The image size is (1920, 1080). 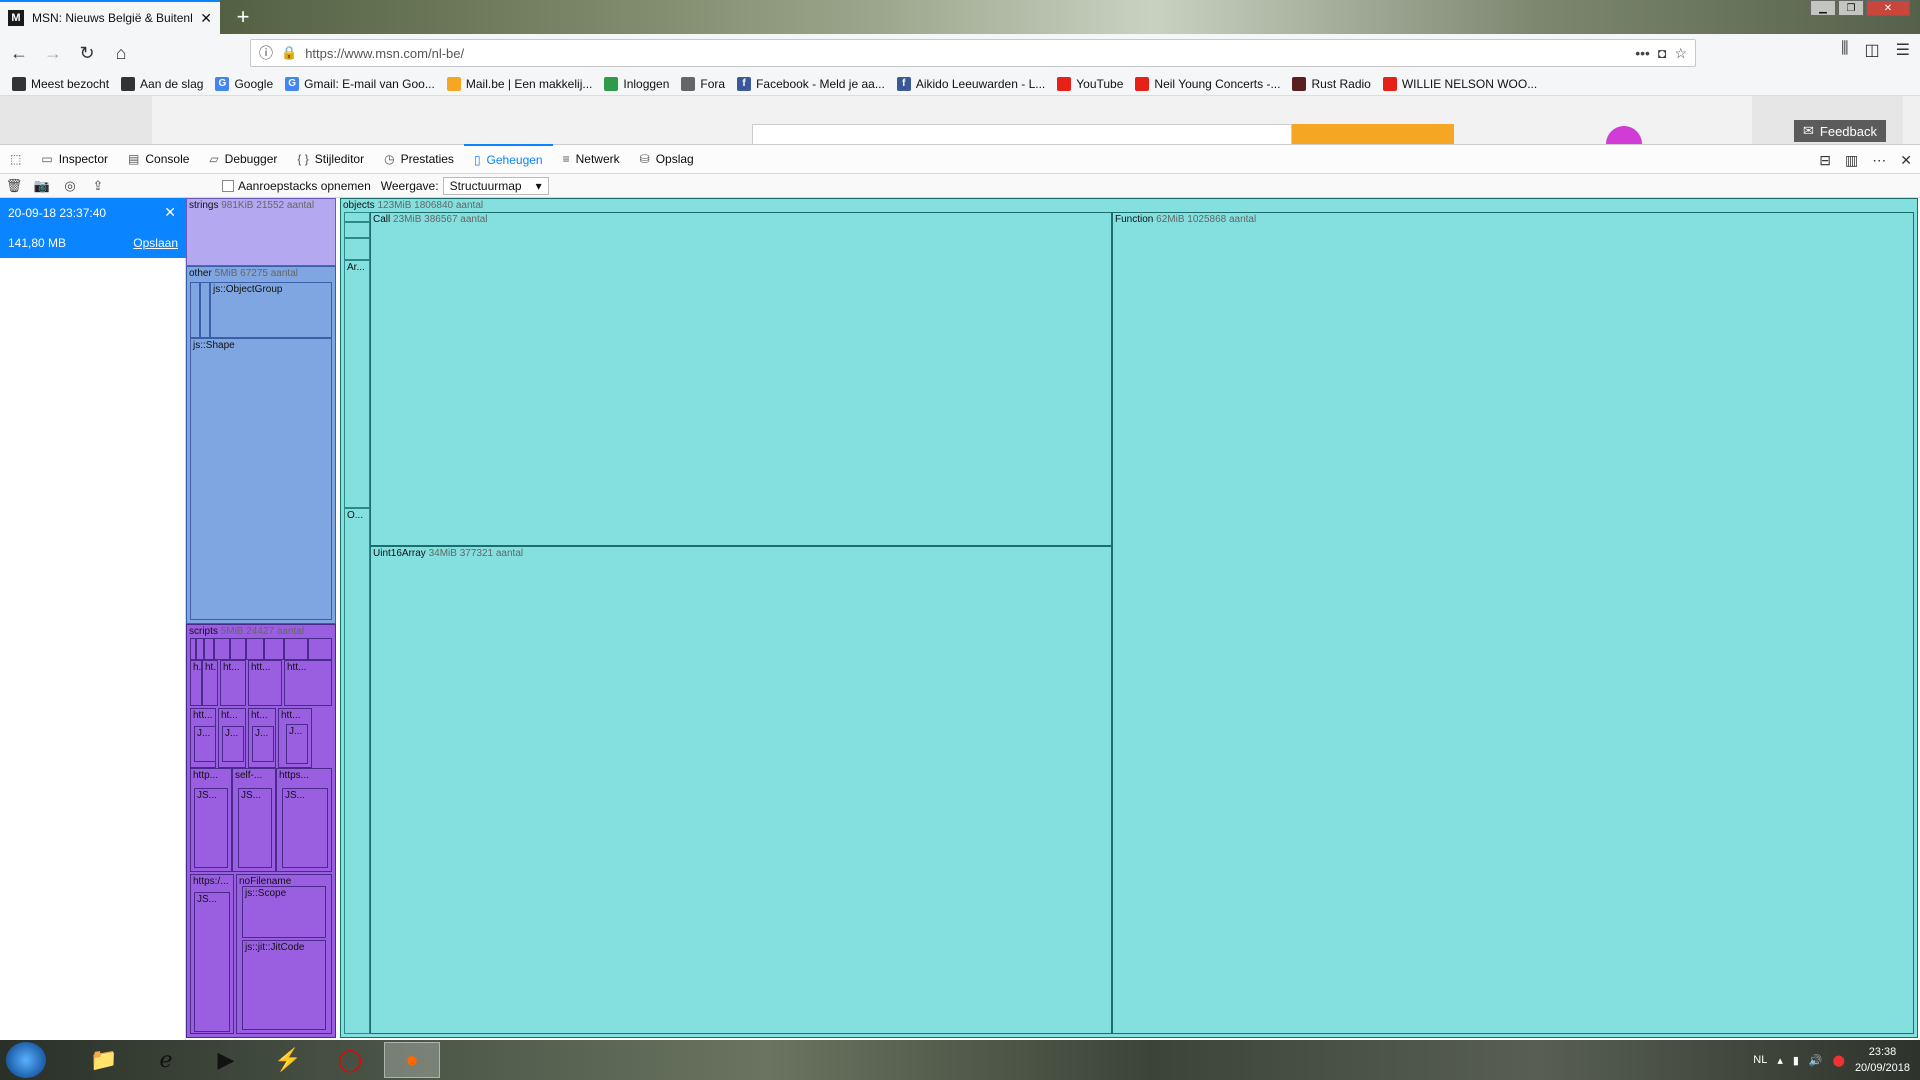 What do you see at coordinates (412, 1060) in the screenshot?
I see `firefox-icon: ●` at bounding box center [412, 1060].